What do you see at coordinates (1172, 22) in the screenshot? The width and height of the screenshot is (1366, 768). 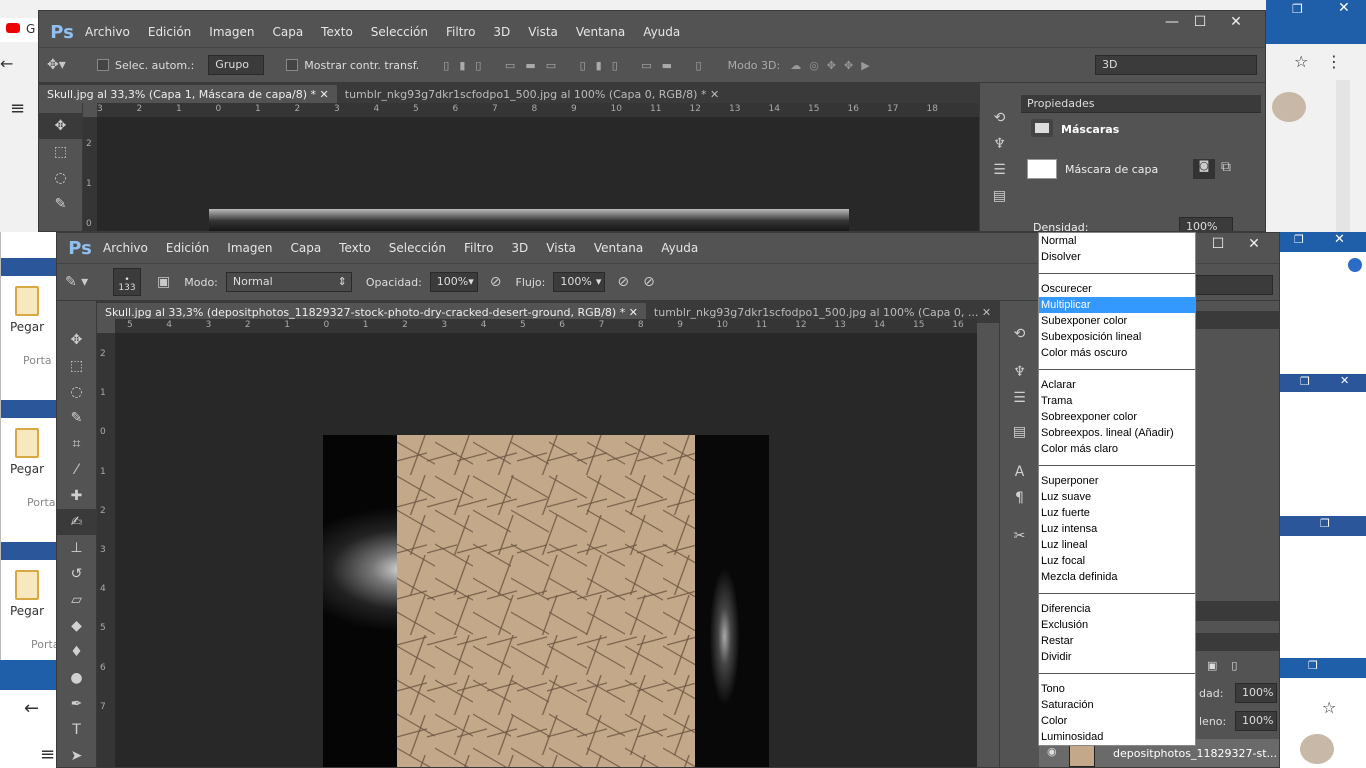 I see `minimize-button: —` at bounding box center [1172, 22].